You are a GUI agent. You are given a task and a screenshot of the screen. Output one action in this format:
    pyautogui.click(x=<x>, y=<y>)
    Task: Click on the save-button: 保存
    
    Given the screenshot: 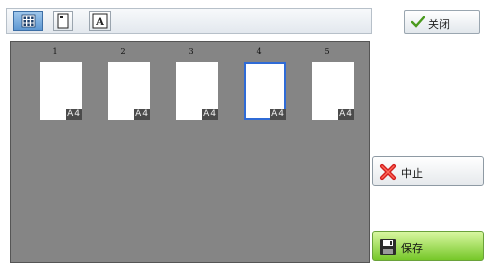 What is the action you would take?
    pyautogui.click(x=428, y=246)
    